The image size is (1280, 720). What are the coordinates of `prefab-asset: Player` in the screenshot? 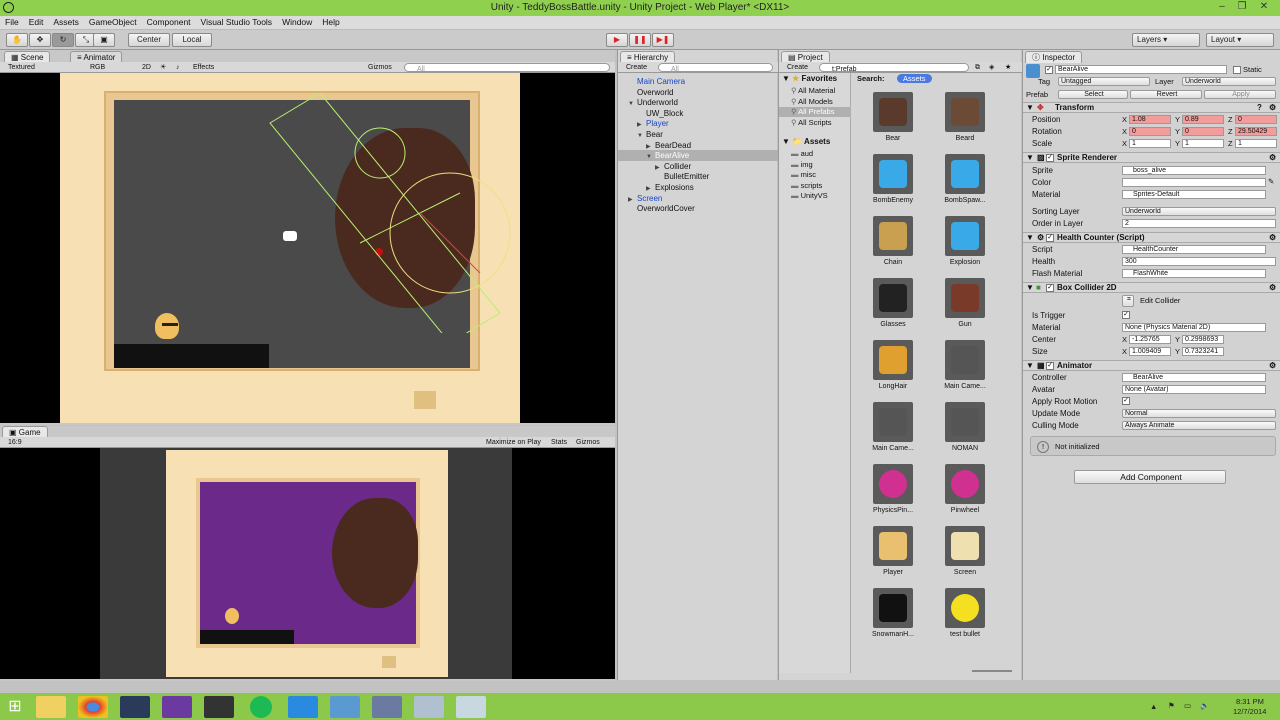 It's located at (893, 551).